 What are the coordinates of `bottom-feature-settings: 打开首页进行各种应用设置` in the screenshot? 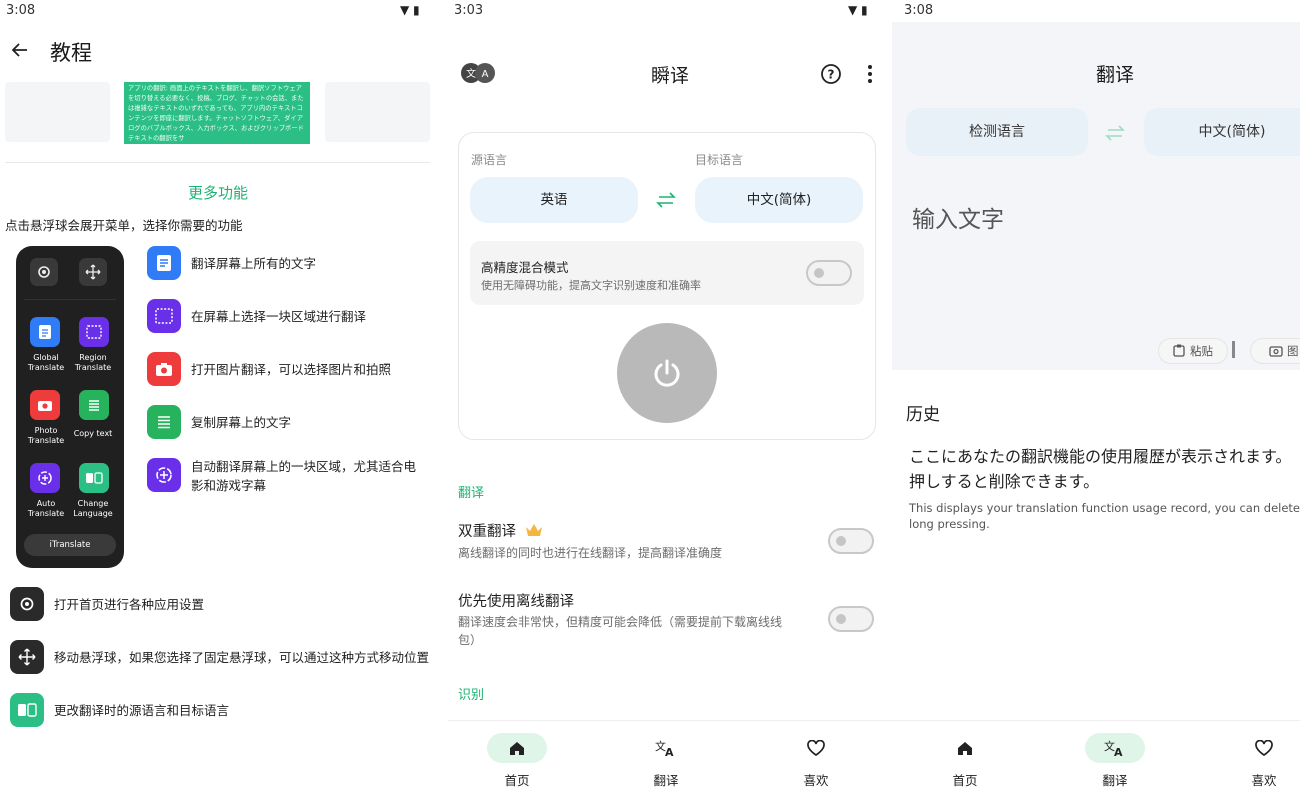 It's located at (129, 604).